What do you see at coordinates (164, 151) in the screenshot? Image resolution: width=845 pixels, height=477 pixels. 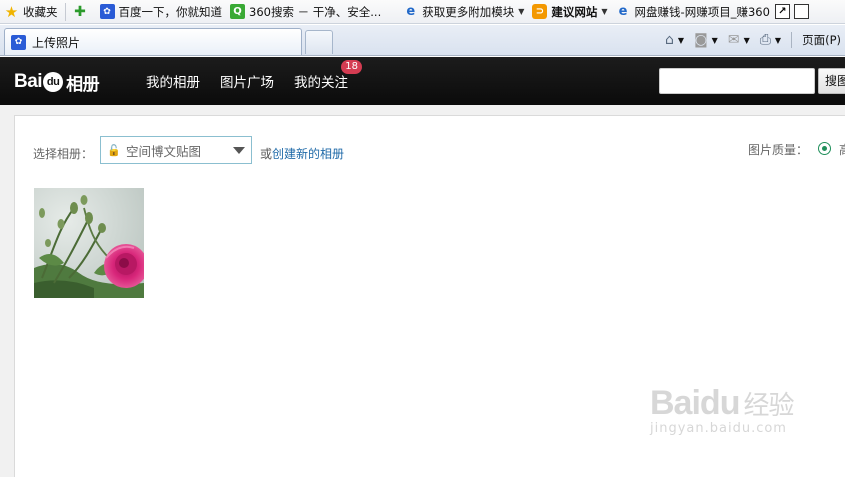 I see `album-select-value: 空间博文贴图` at bounding box center [164, 151].